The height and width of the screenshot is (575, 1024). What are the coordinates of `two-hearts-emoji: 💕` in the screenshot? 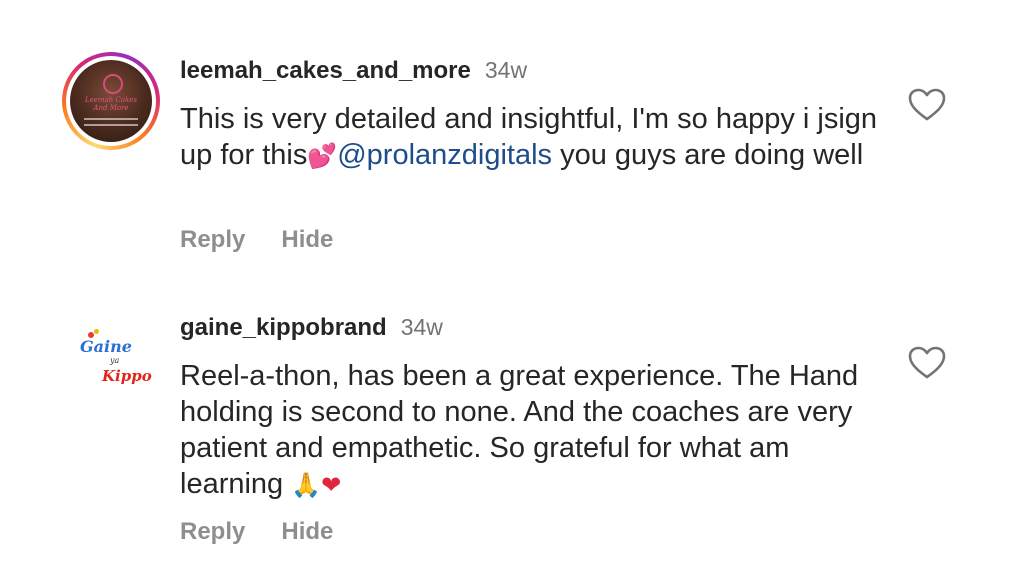 It's located at (322, 156).